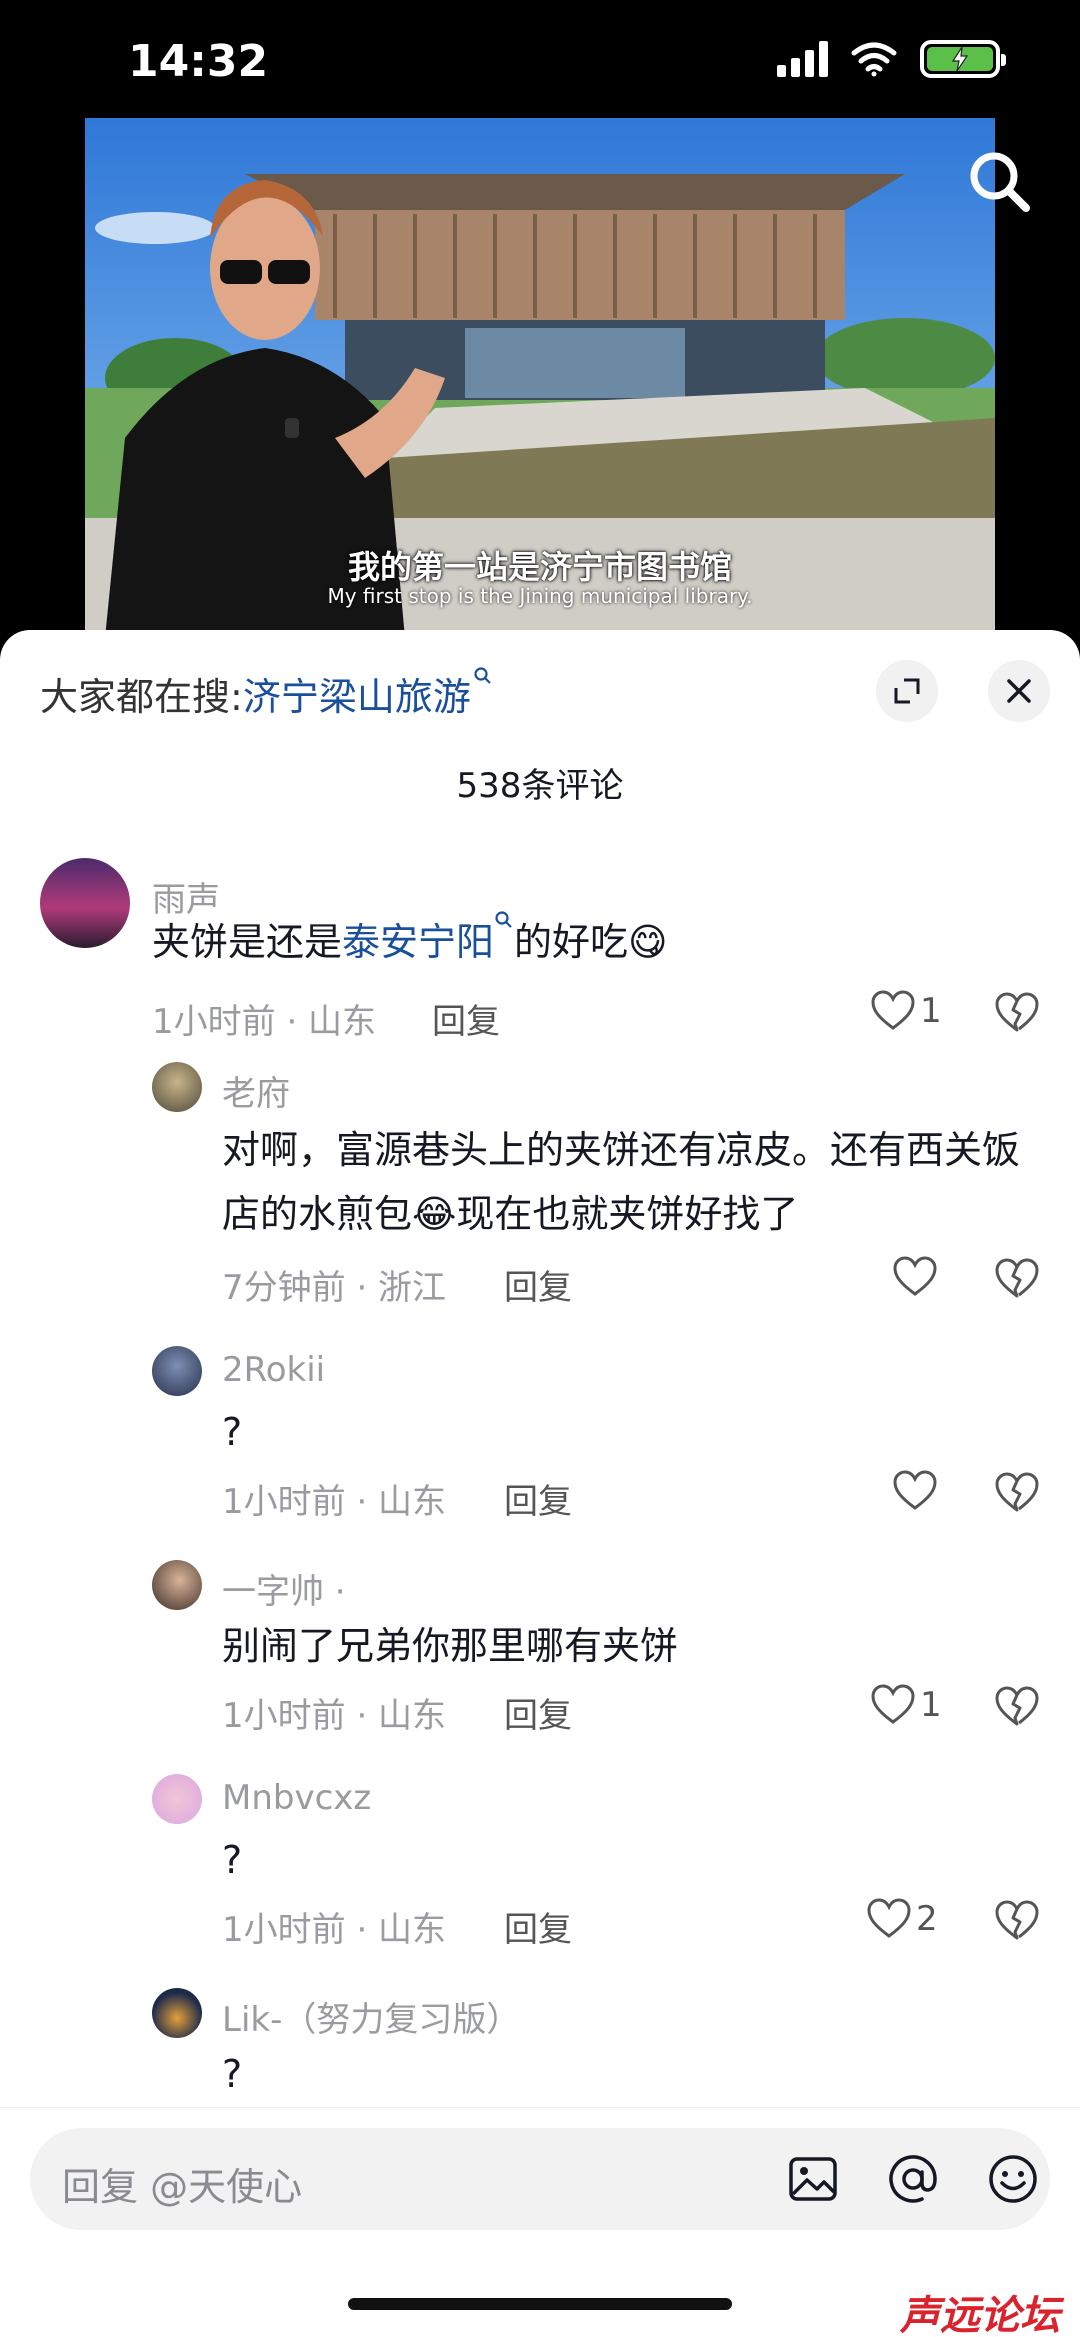 The image size is (1080, 2337). I want to click on comment-text-part: 的好吃😋, so click(591, 942).